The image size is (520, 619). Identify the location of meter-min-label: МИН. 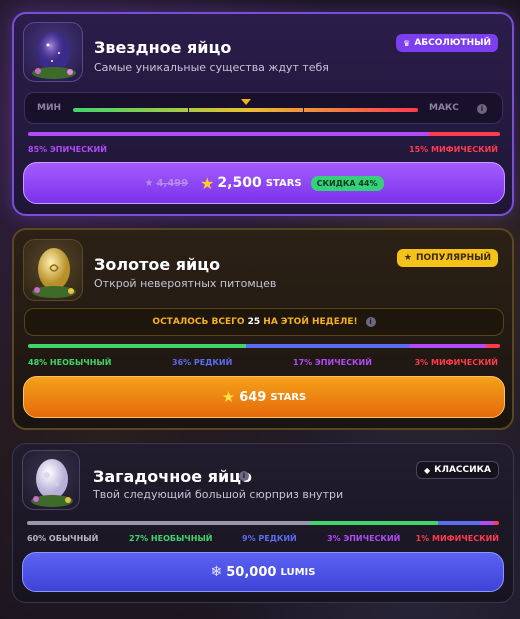
(49, 108).